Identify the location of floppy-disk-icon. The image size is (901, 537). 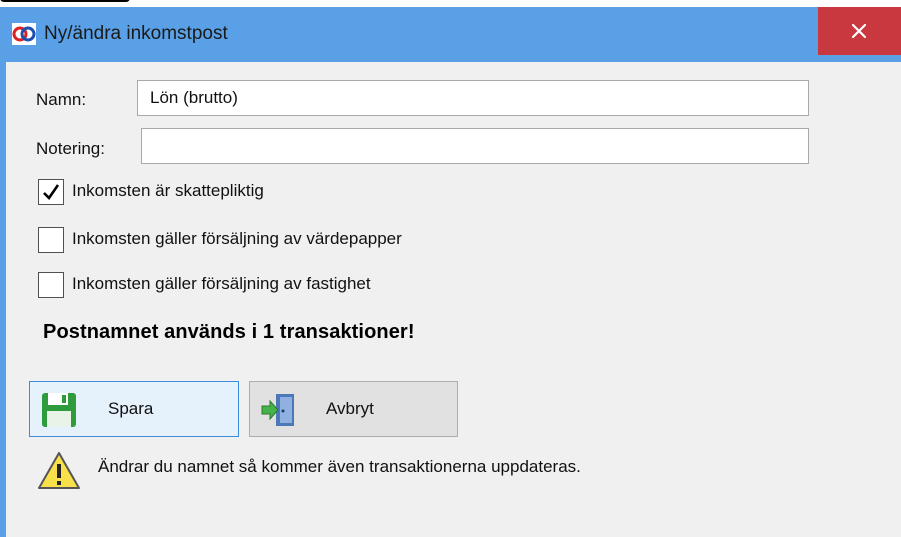
(59, 410).